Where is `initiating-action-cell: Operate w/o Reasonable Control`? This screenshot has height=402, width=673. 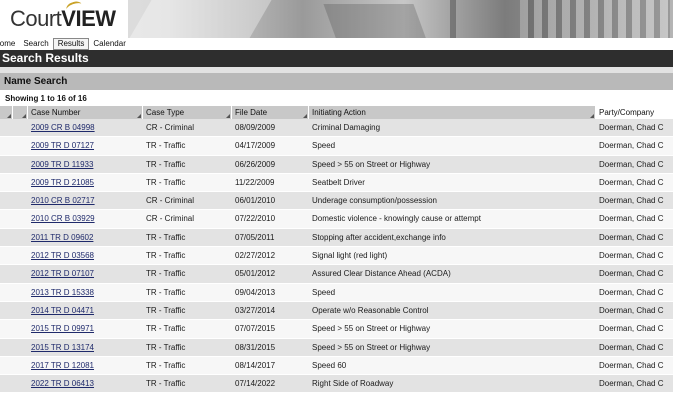
initiating-action-cell: Operate w/o Reasonable Control is located at coordinates (370, 310).